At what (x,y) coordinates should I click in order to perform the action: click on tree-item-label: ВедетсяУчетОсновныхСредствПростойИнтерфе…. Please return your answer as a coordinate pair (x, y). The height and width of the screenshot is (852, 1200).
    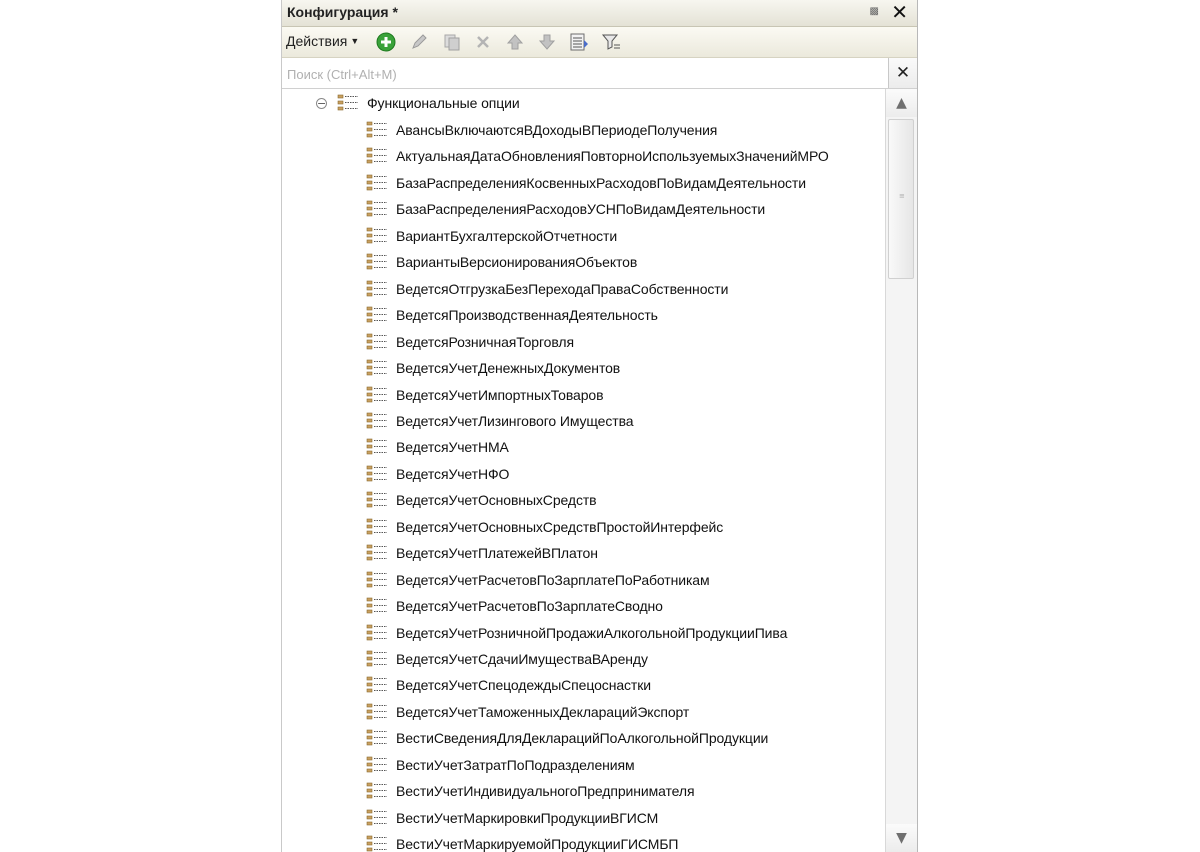
    Looking at the image, I should click on (560, 526).